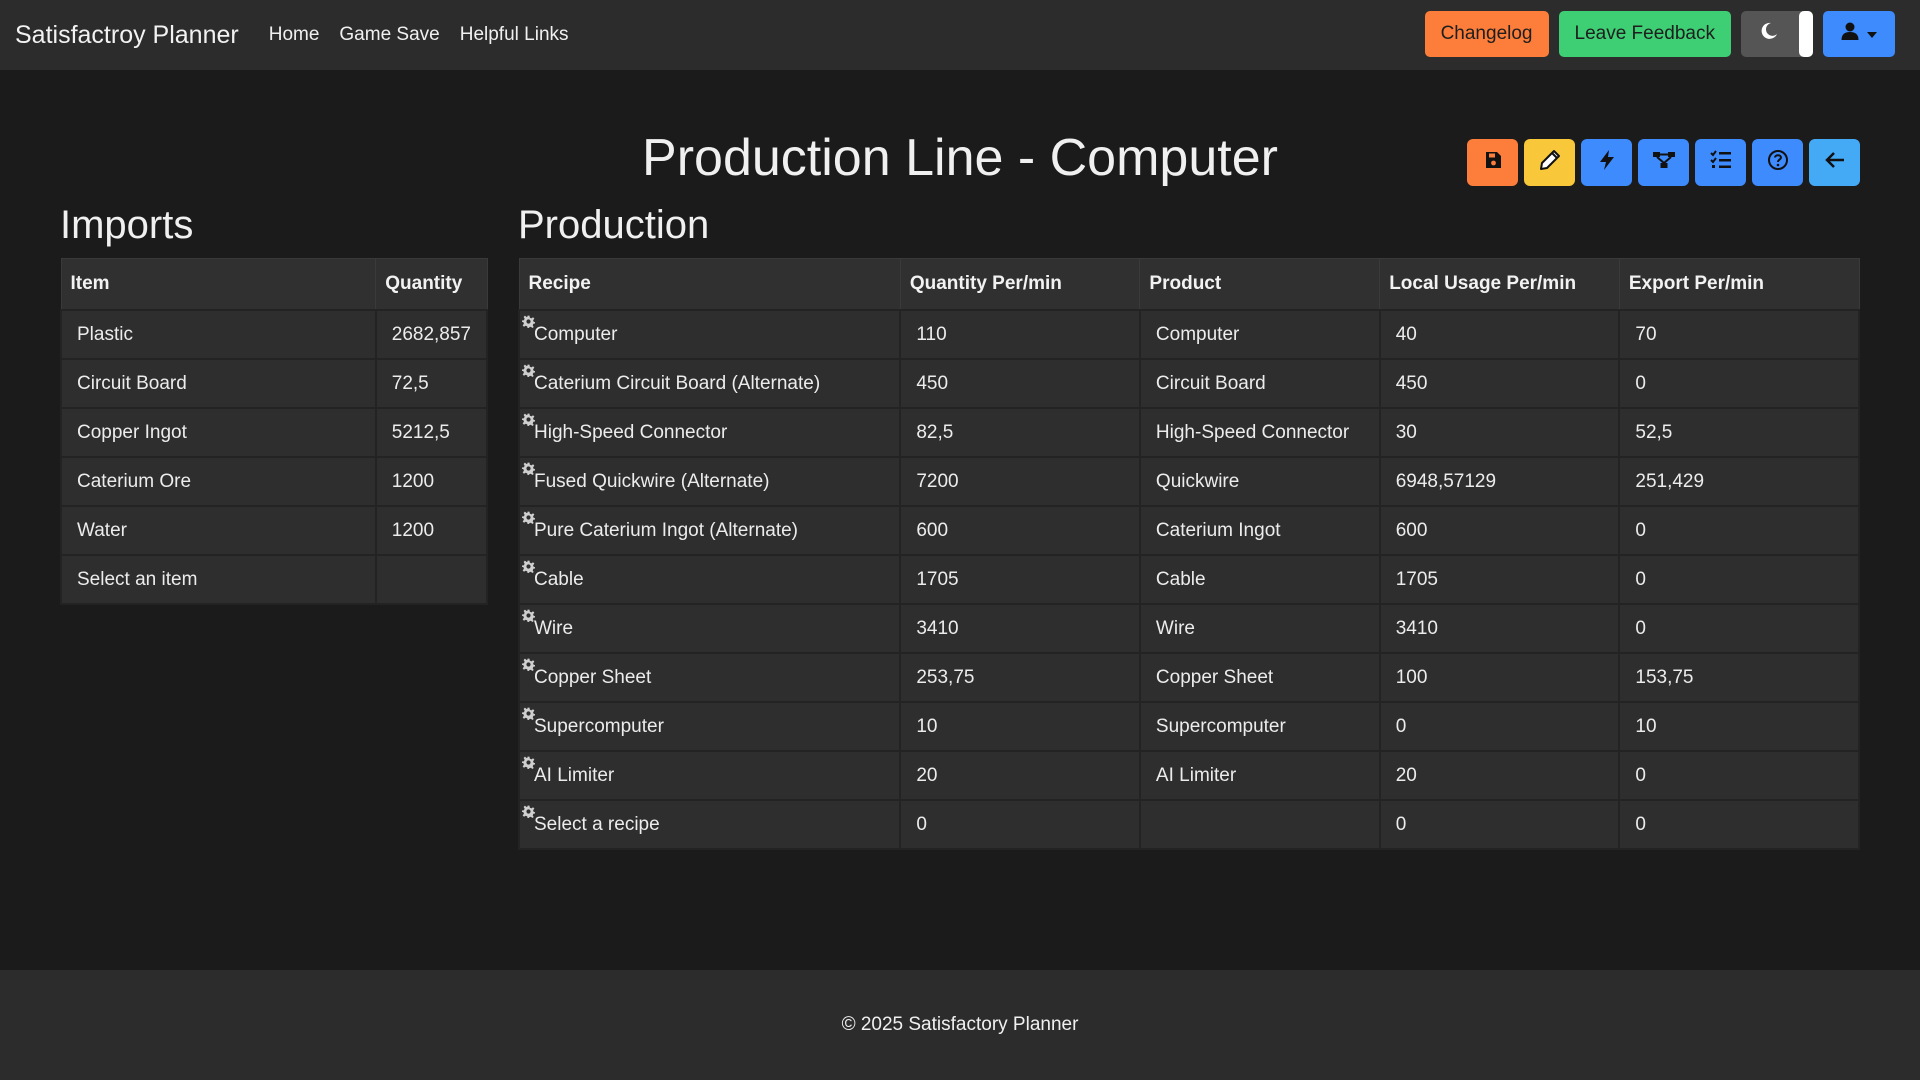  I want to click on product-cell: Circuit Board, so click(1259, 383).